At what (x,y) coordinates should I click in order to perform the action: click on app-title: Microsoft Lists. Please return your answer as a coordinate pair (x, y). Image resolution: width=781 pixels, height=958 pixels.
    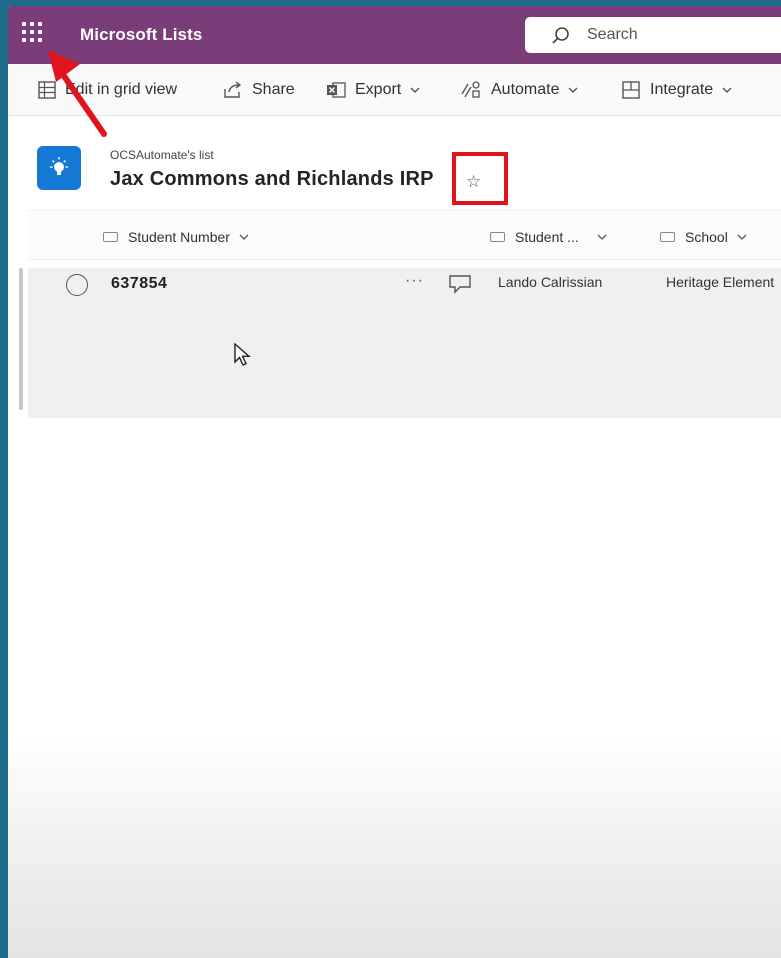
    Looking at the image, I should click on (141, 35).